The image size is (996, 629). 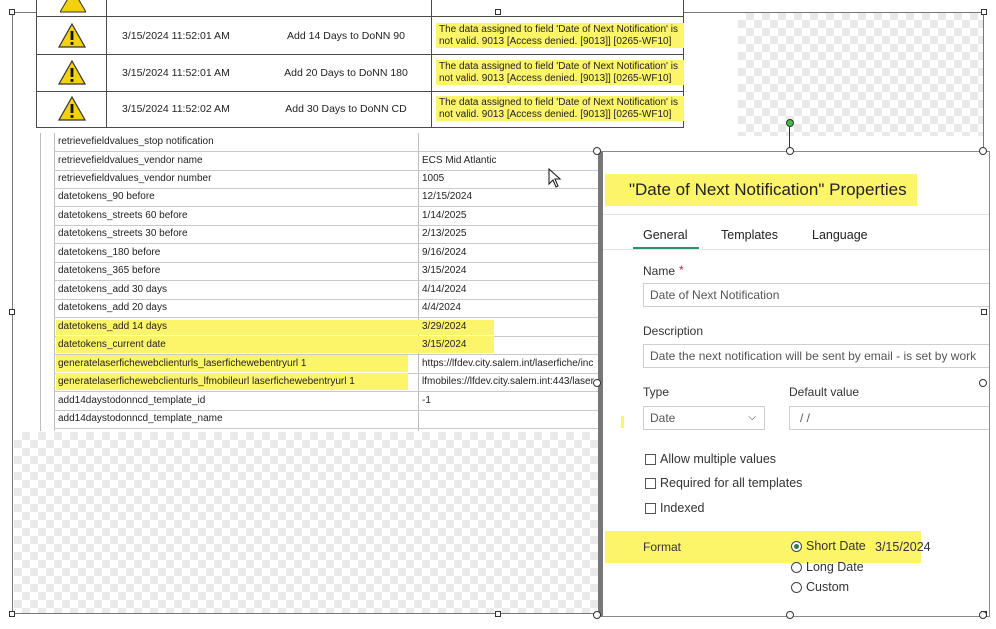 I want to click on table-row: datetokens_365 before 3/15/2024, so click(x=332, y=271).